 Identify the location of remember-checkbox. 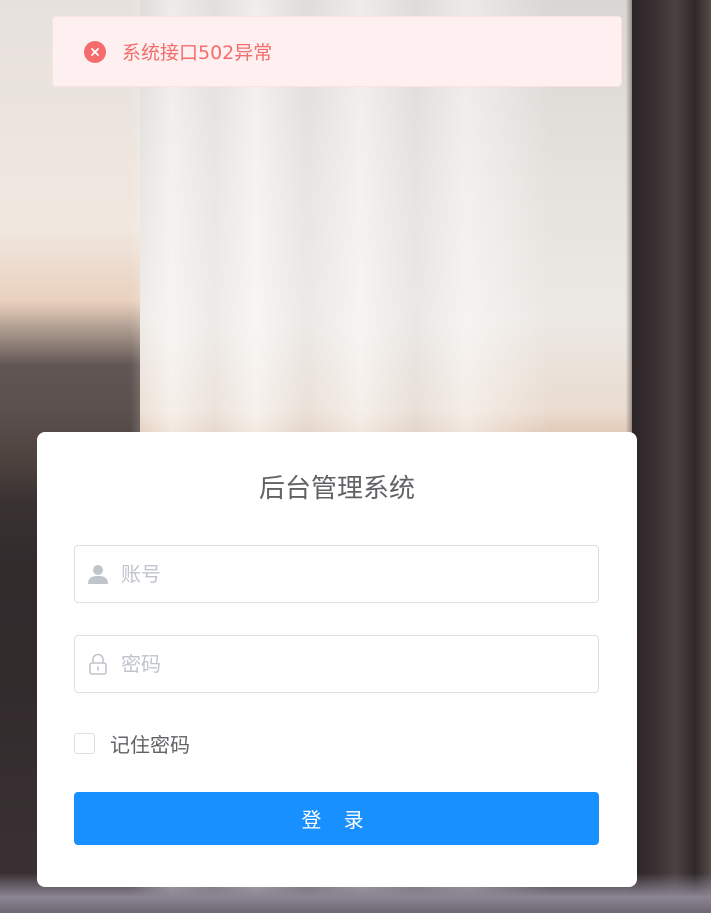
(84, 743).